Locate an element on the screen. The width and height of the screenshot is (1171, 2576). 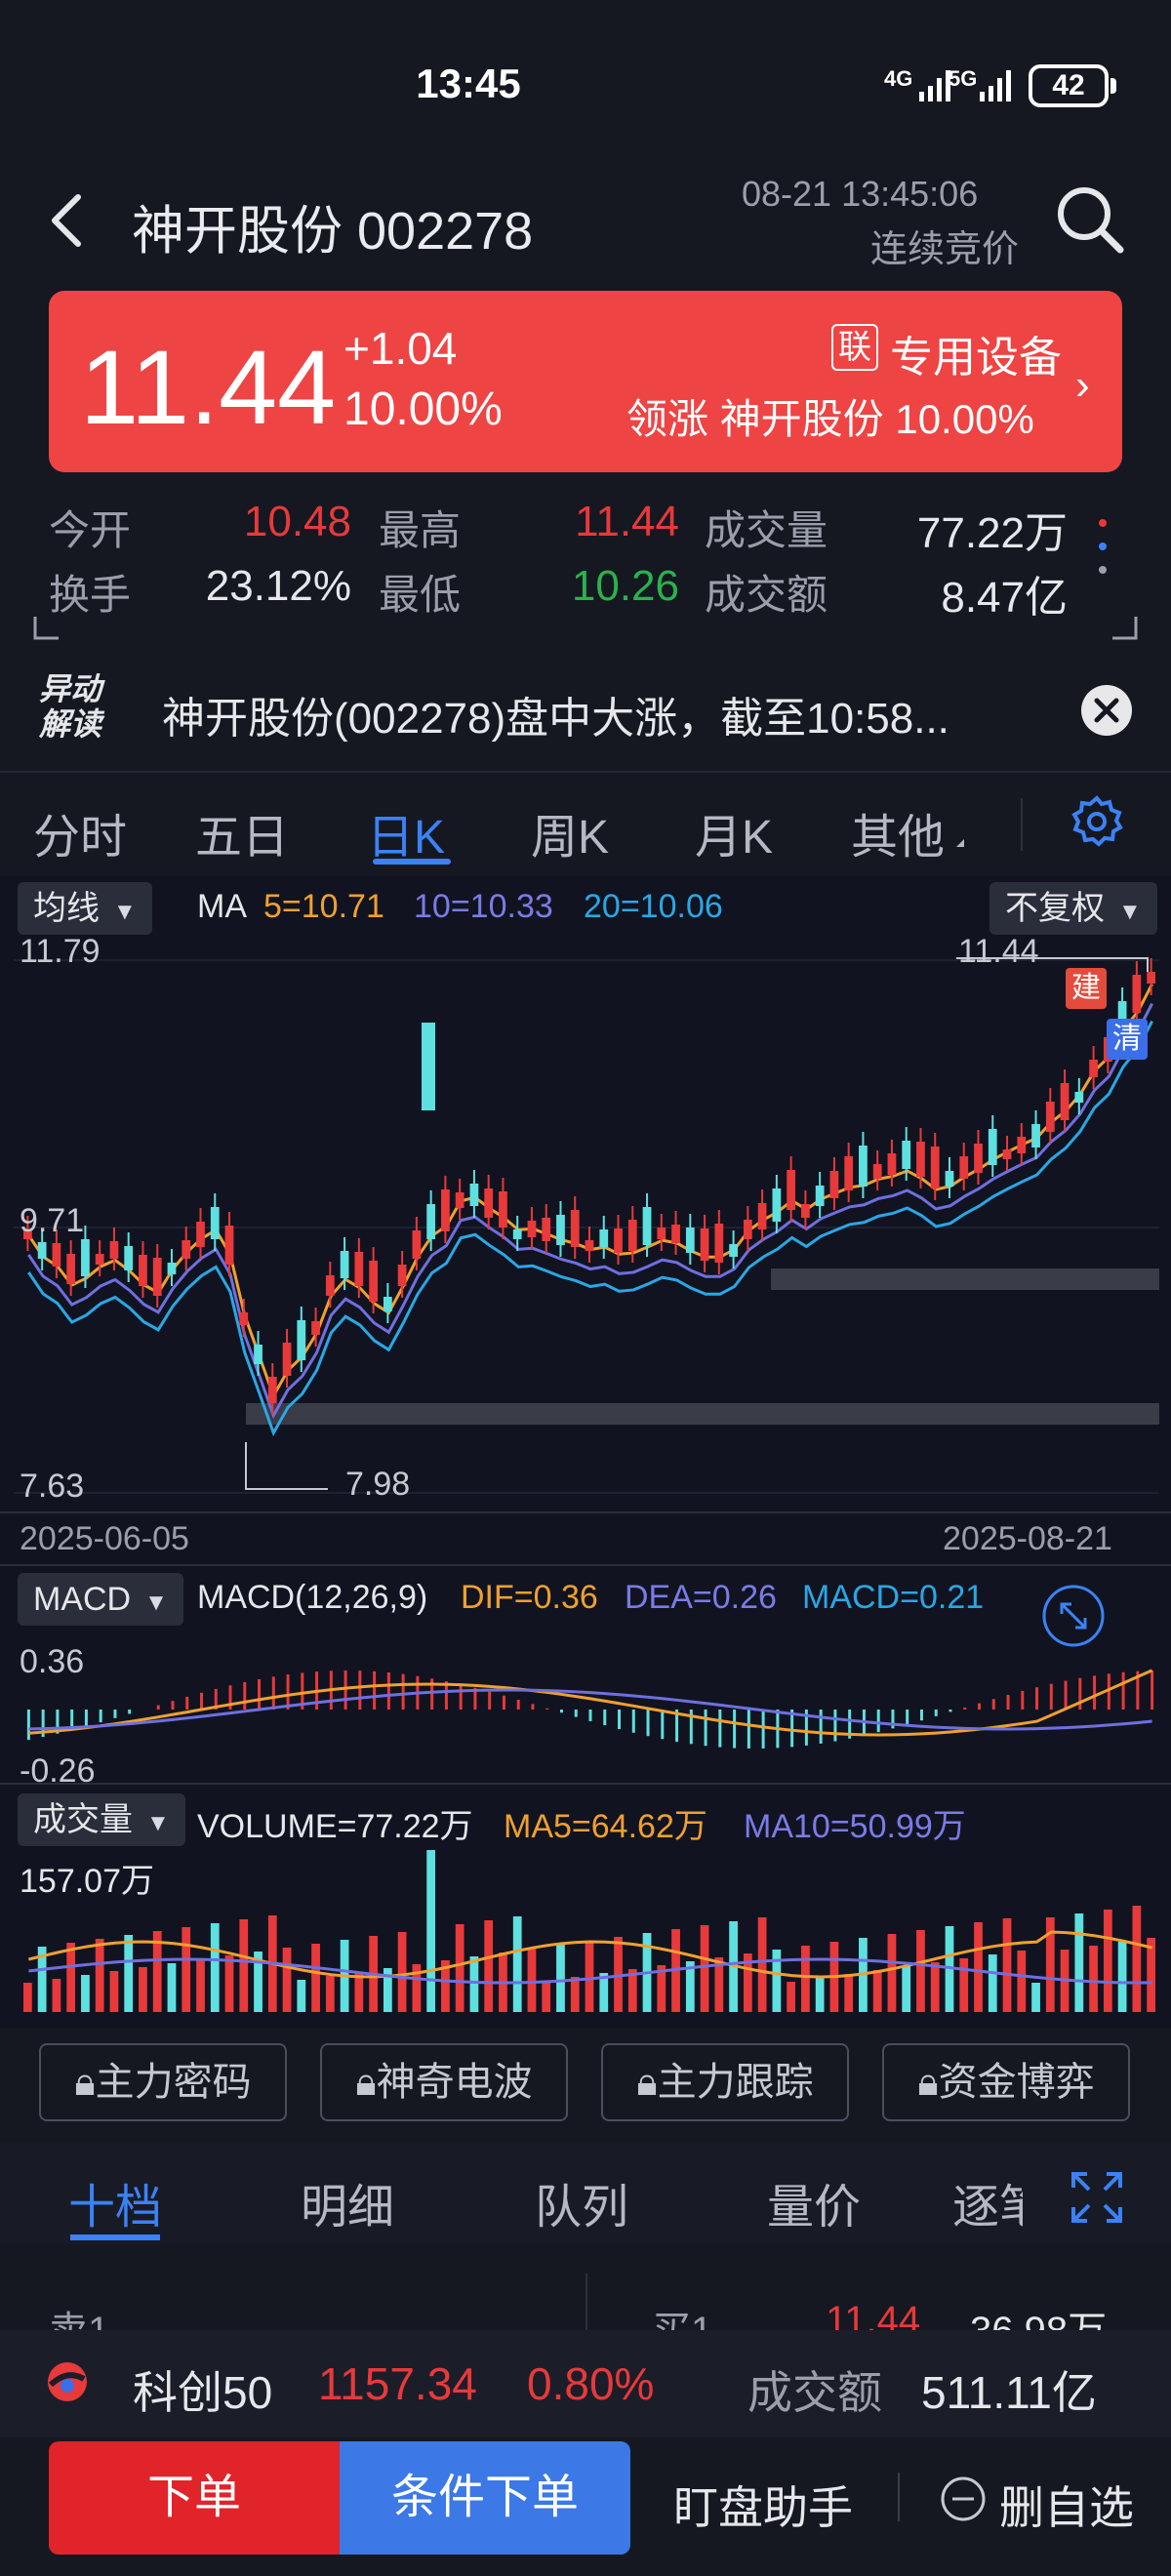
tab-intraday: 分时 is located at coordinates (80, 832).